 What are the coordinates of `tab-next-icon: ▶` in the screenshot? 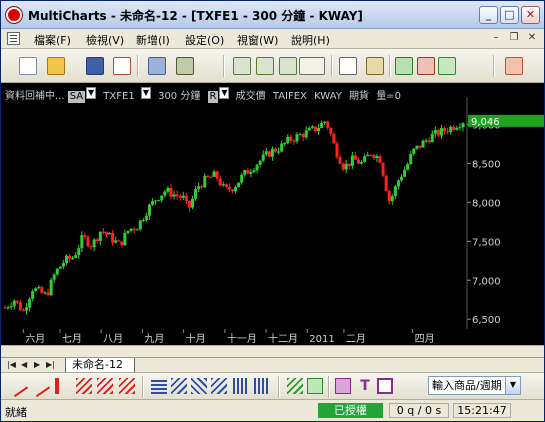 It's located at (37, 364).